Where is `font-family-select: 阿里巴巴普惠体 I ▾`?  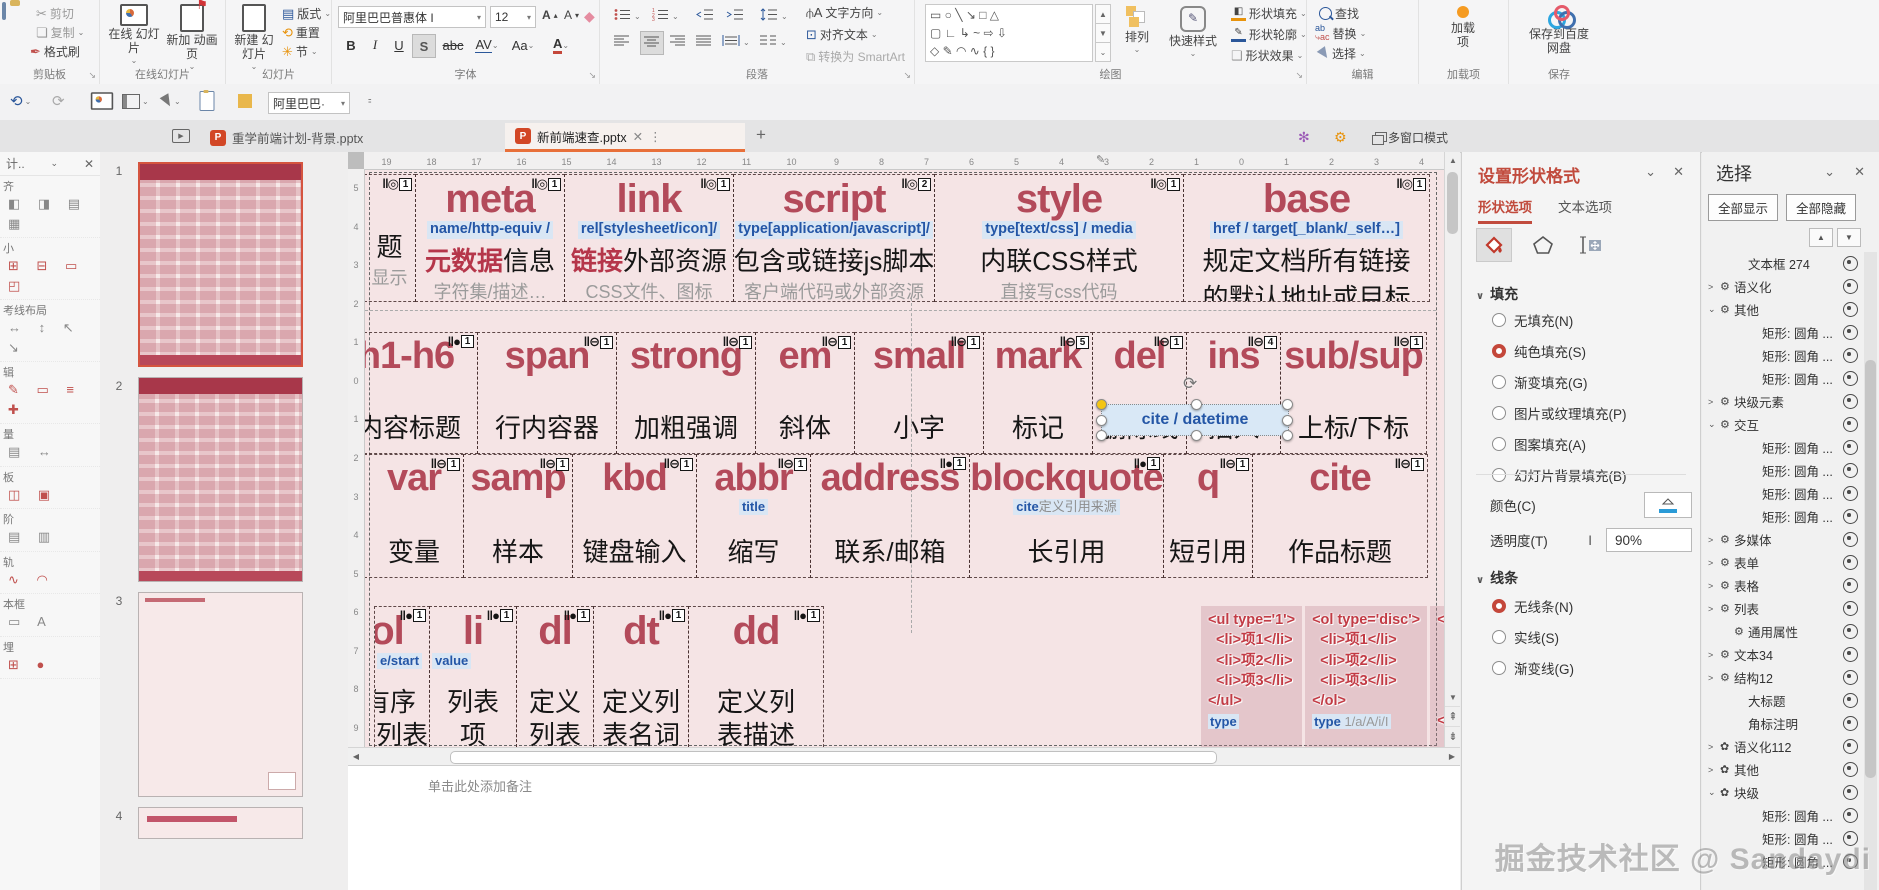
font-family-select: 阿里巴巴普惠体 I ▾ is located at coordinates (412, 17).